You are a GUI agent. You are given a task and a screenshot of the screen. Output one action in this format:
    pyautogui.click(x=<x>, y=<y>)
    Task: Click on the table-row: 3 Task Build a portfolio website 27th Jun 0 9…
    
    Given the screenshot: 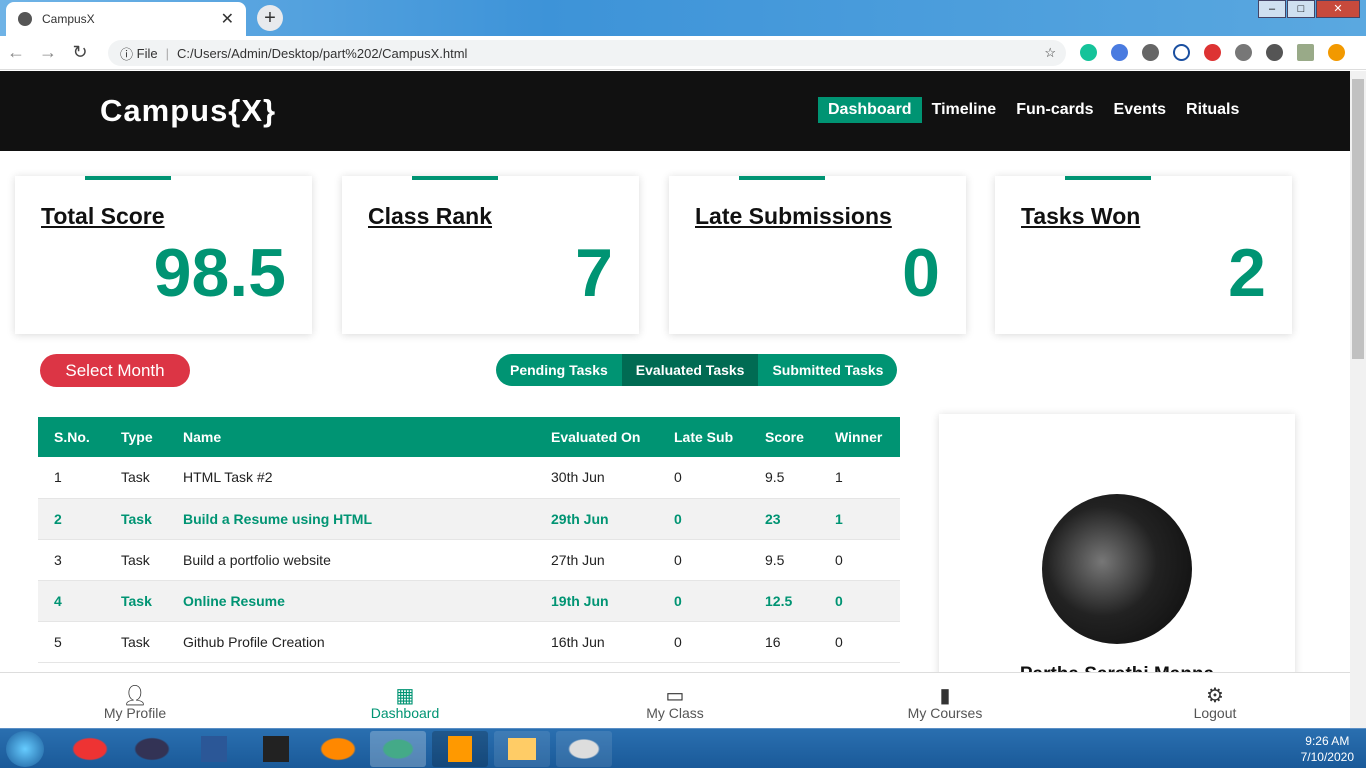 What is the action you would take?
    pyautogui.click(x=469, y=560)
    